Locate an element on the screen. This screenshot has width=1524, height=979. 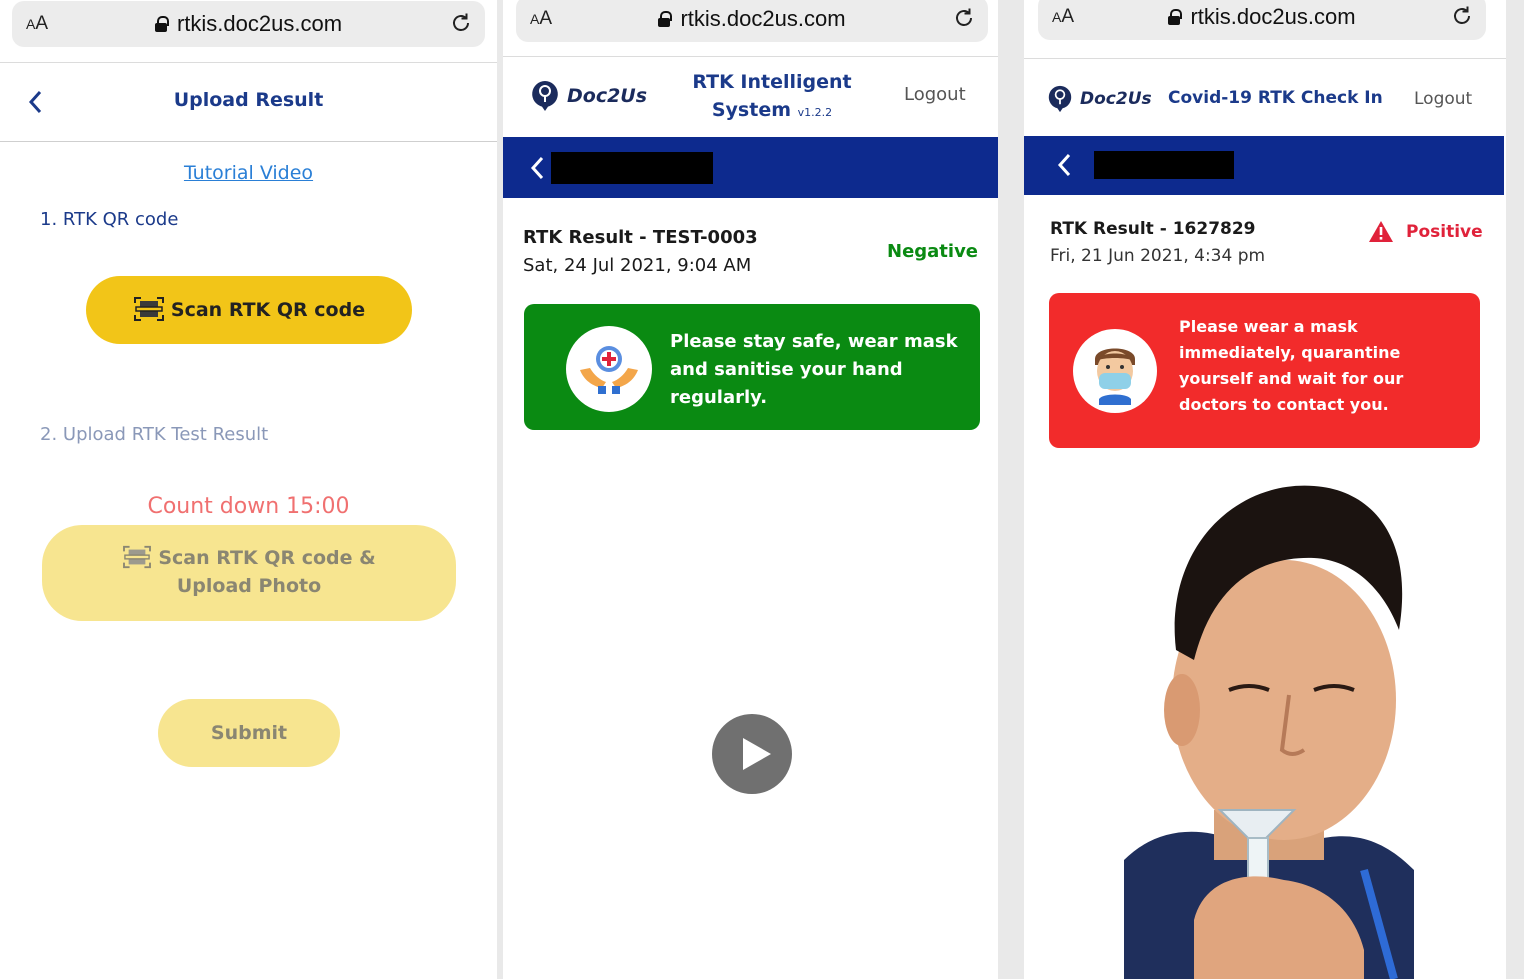
countdown-timer: Count down 15:00 is located at coordinates (248, 506).